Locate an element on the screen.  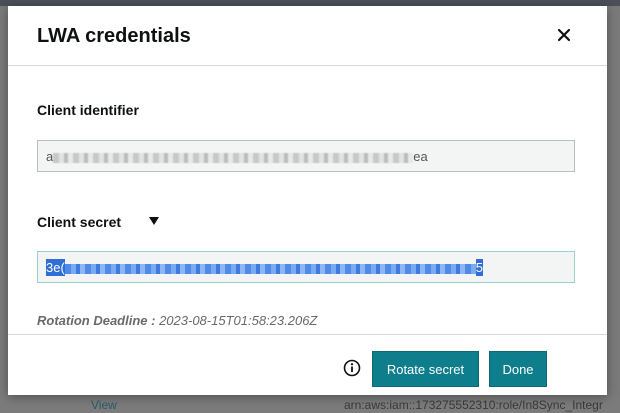
client-identifier-prefix: a is located at coordinates (50, 156).